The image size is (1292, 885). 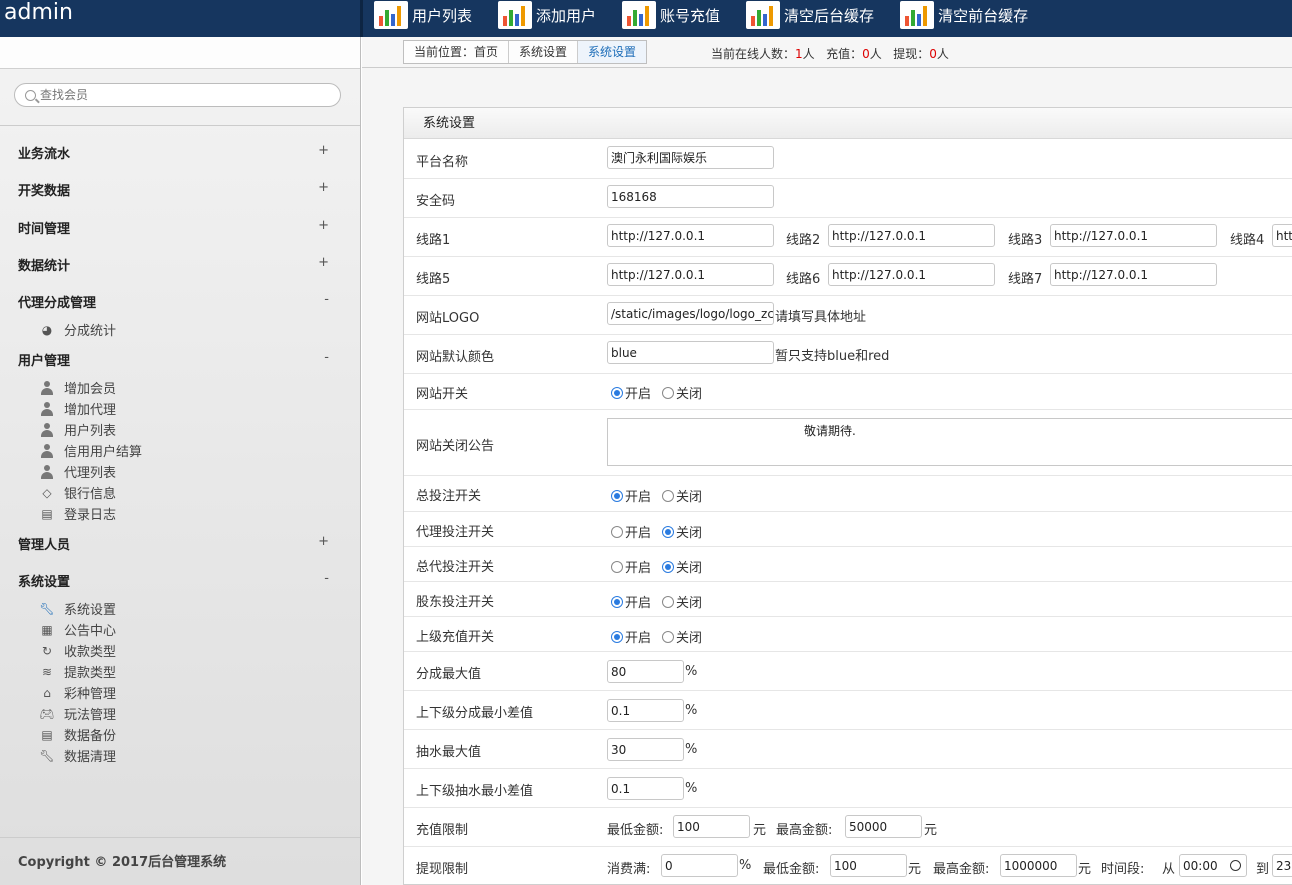 What do you see at coordinates (77, 756) in the screenshot?
I see `sidebar-item-data-cleanup: 🔧︎ 数据清理` at bounding box center [77, 756].